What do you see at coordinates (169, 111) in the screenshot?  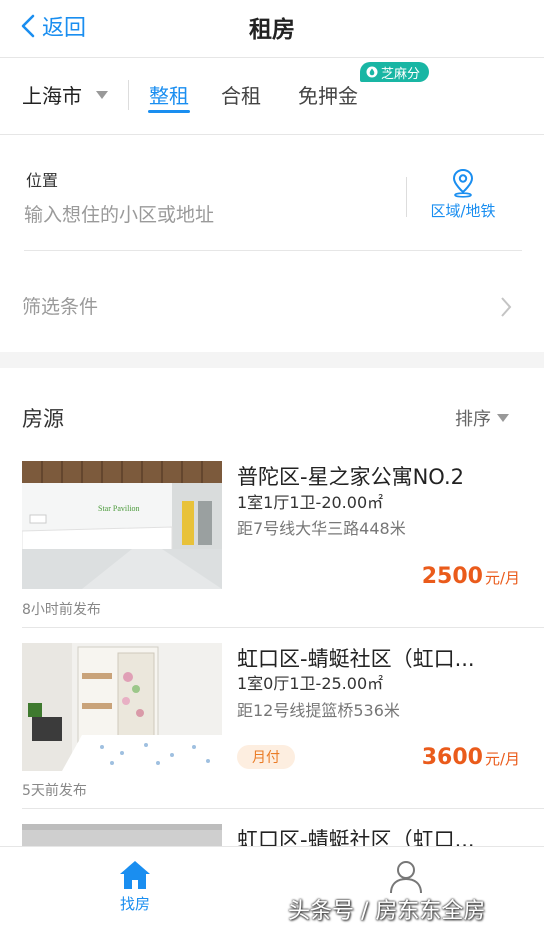 I see `active-tab-indicator` at bounding box center [169, 111].